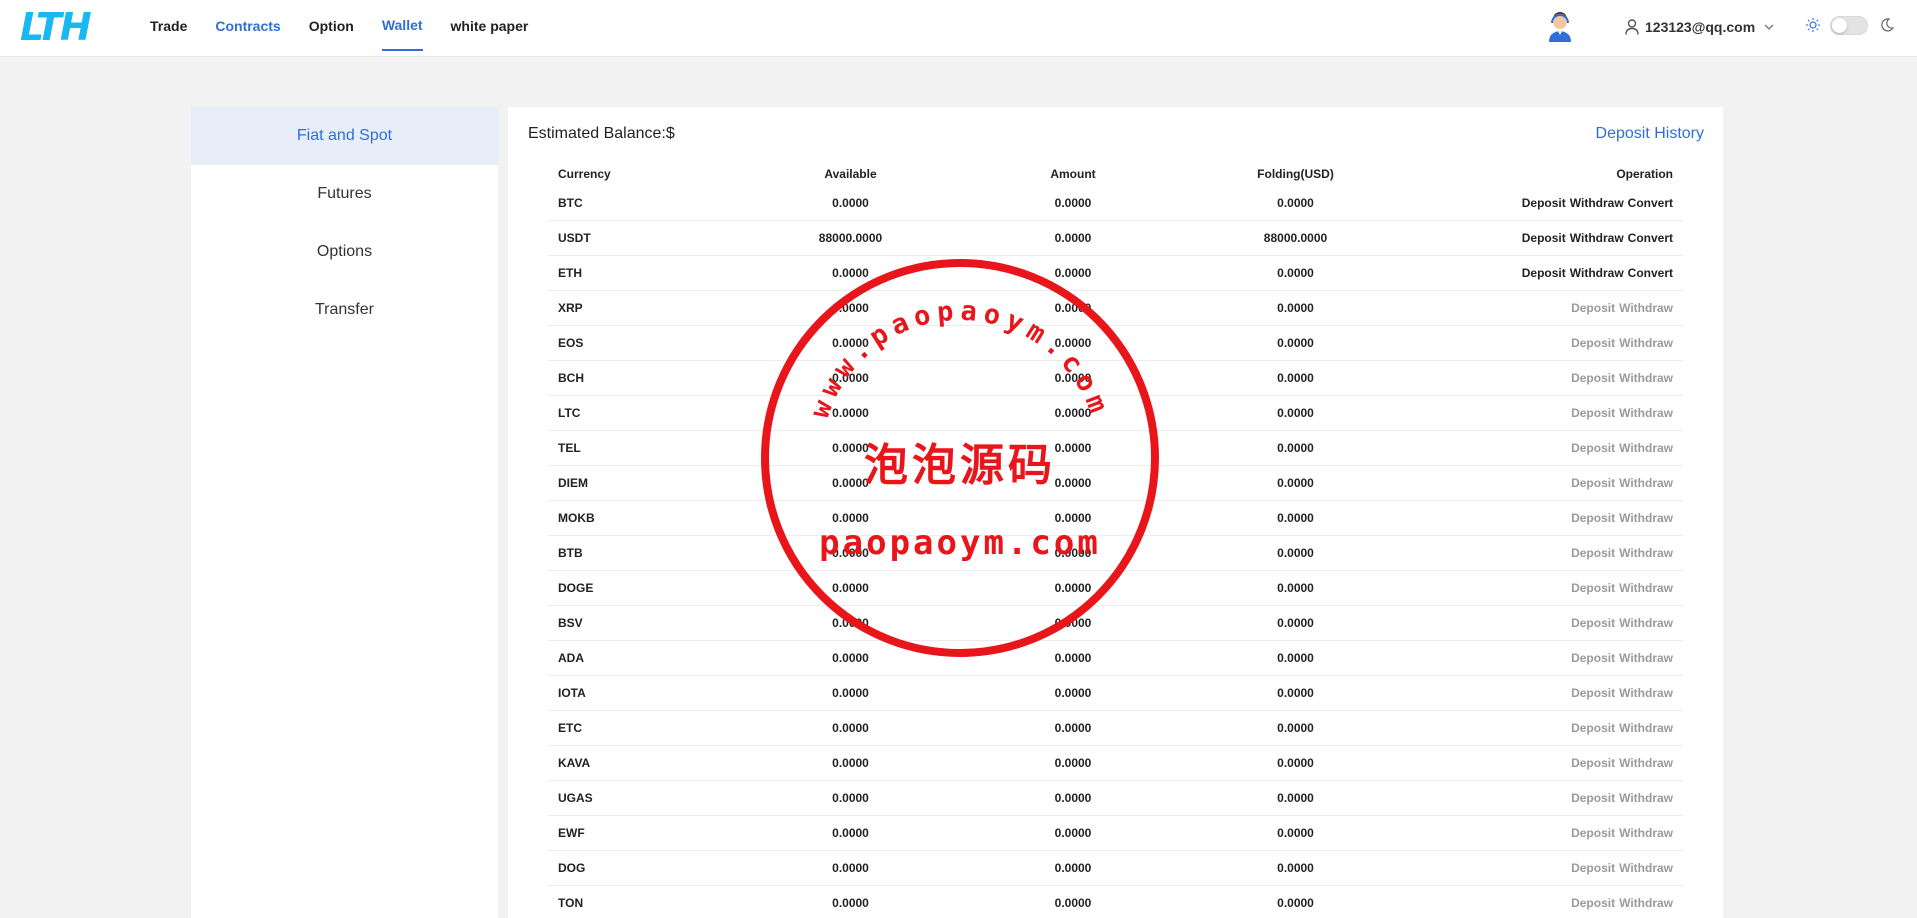  I want to click on nav-contracts: Contracts, so click(247, 28).